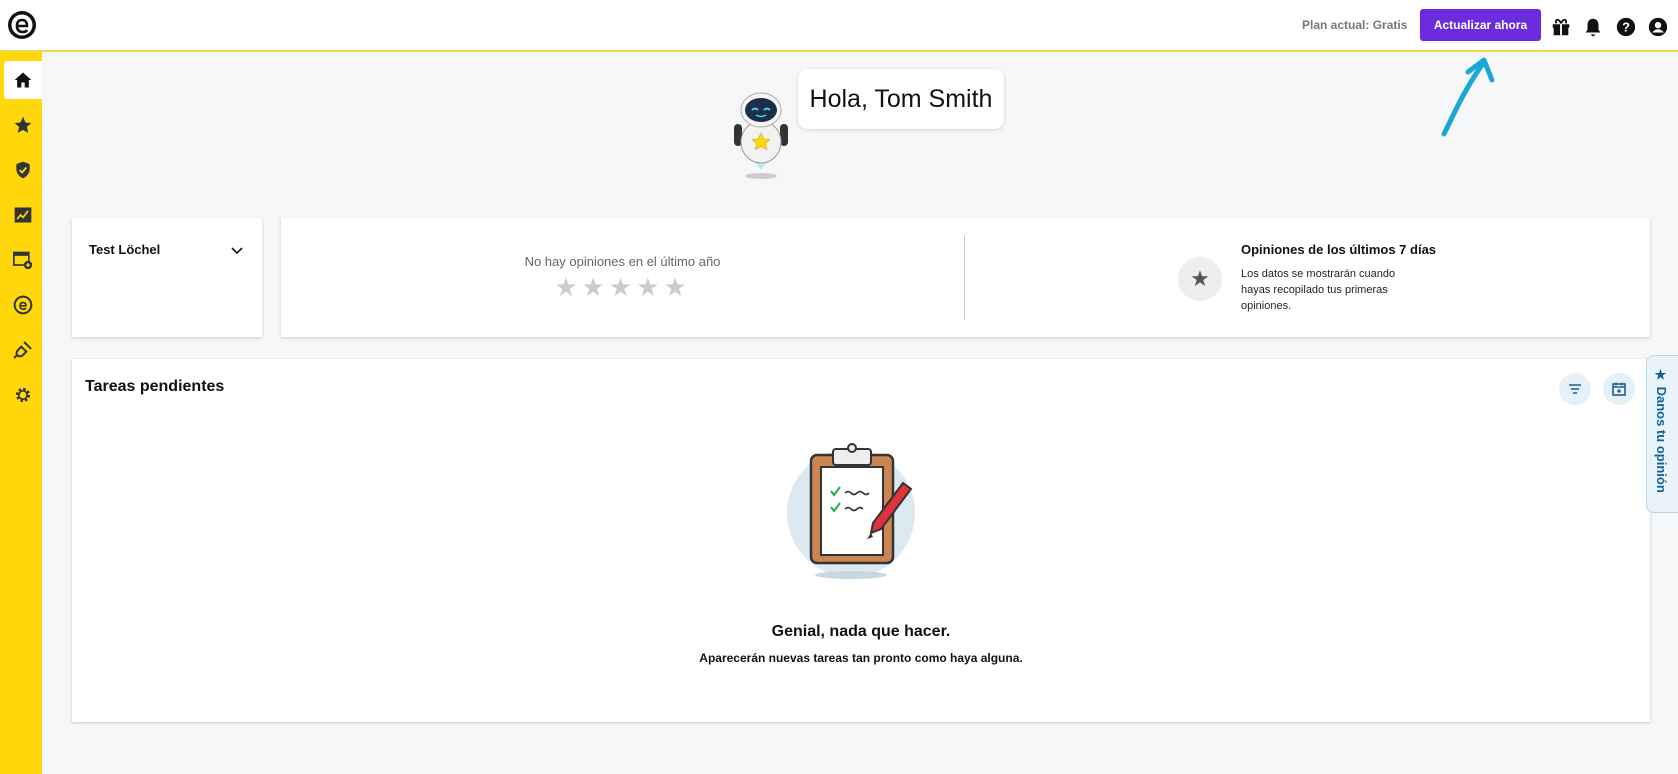  I want to click on chart-icon, so click(23, 215).